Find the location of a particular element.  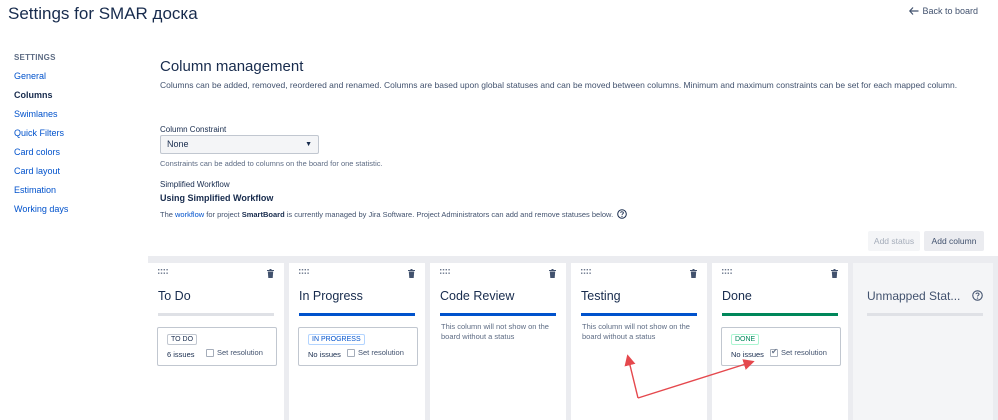

status-lozenge: IN PROGRESS is located at coordinates (336, 339).